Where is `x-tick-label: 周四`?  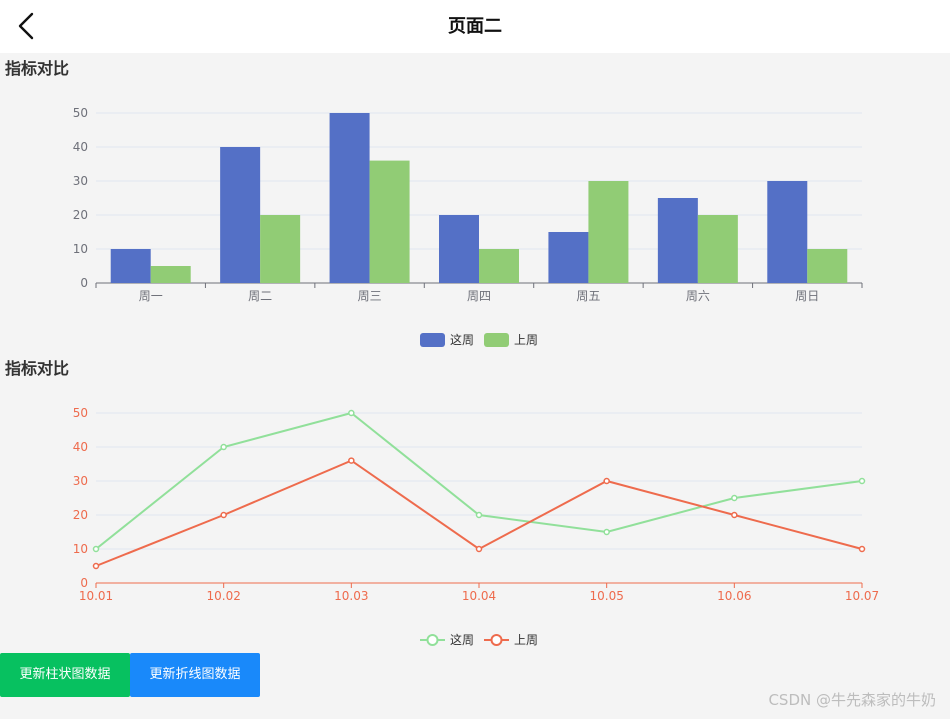 x-tick-label: 周四 is located at coordinates (479, 296).